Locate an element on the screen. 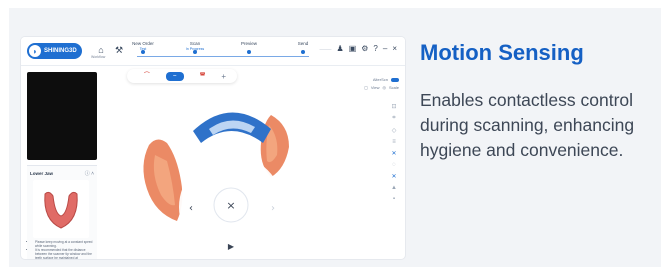 The width and height of the screenshot is (669, 275). brand-logo: ◗ SHINING3D is located at coordinates (54, 51).